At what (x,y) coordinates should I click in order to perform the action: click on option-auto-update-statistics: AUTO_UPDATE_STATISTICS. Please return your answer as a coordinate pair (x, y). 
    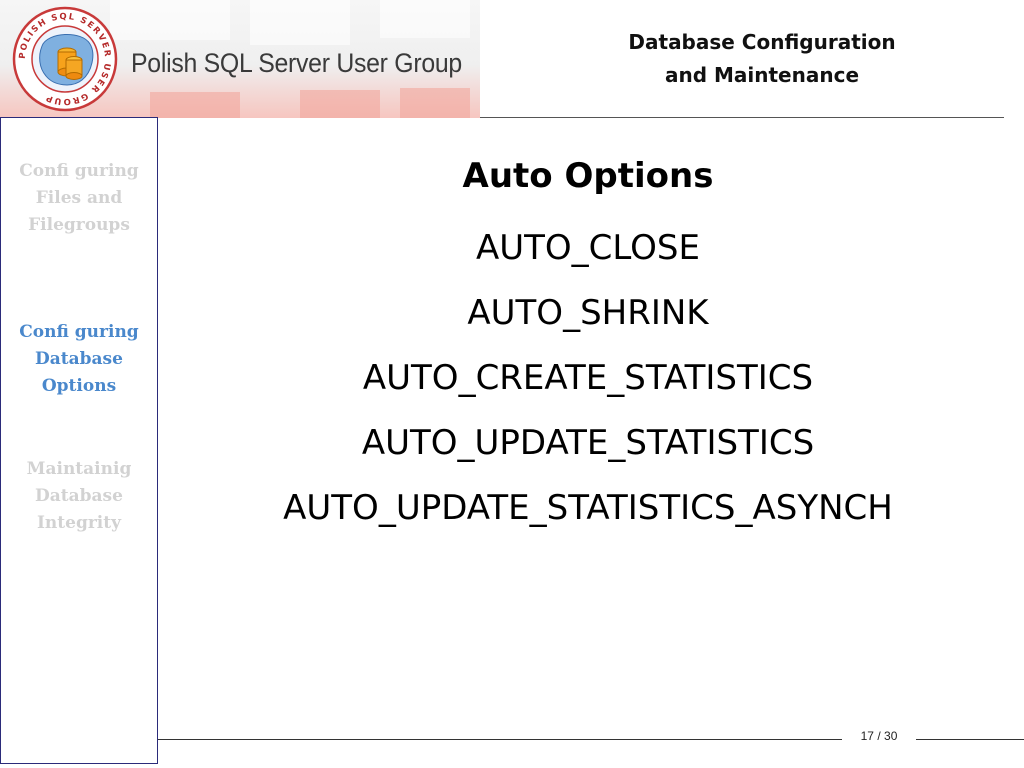
    Looking at the image, I should click on (588, 443).